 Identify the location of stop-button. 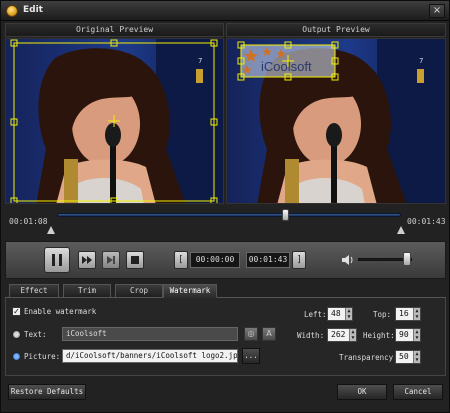
(135, 260).